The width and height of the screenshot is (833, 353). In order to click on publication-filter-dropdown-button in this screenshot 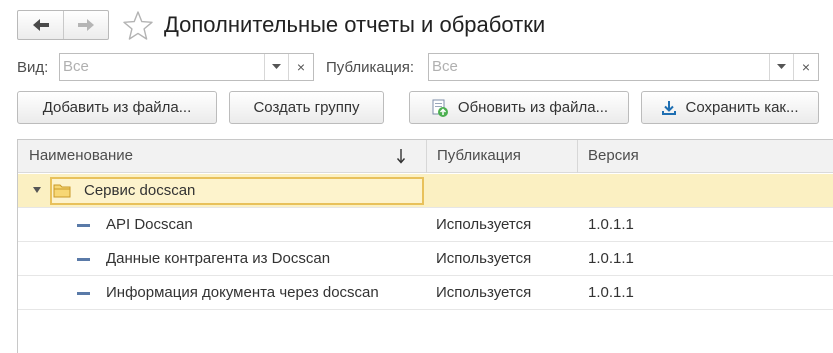, I will do `click(781, 67)`.